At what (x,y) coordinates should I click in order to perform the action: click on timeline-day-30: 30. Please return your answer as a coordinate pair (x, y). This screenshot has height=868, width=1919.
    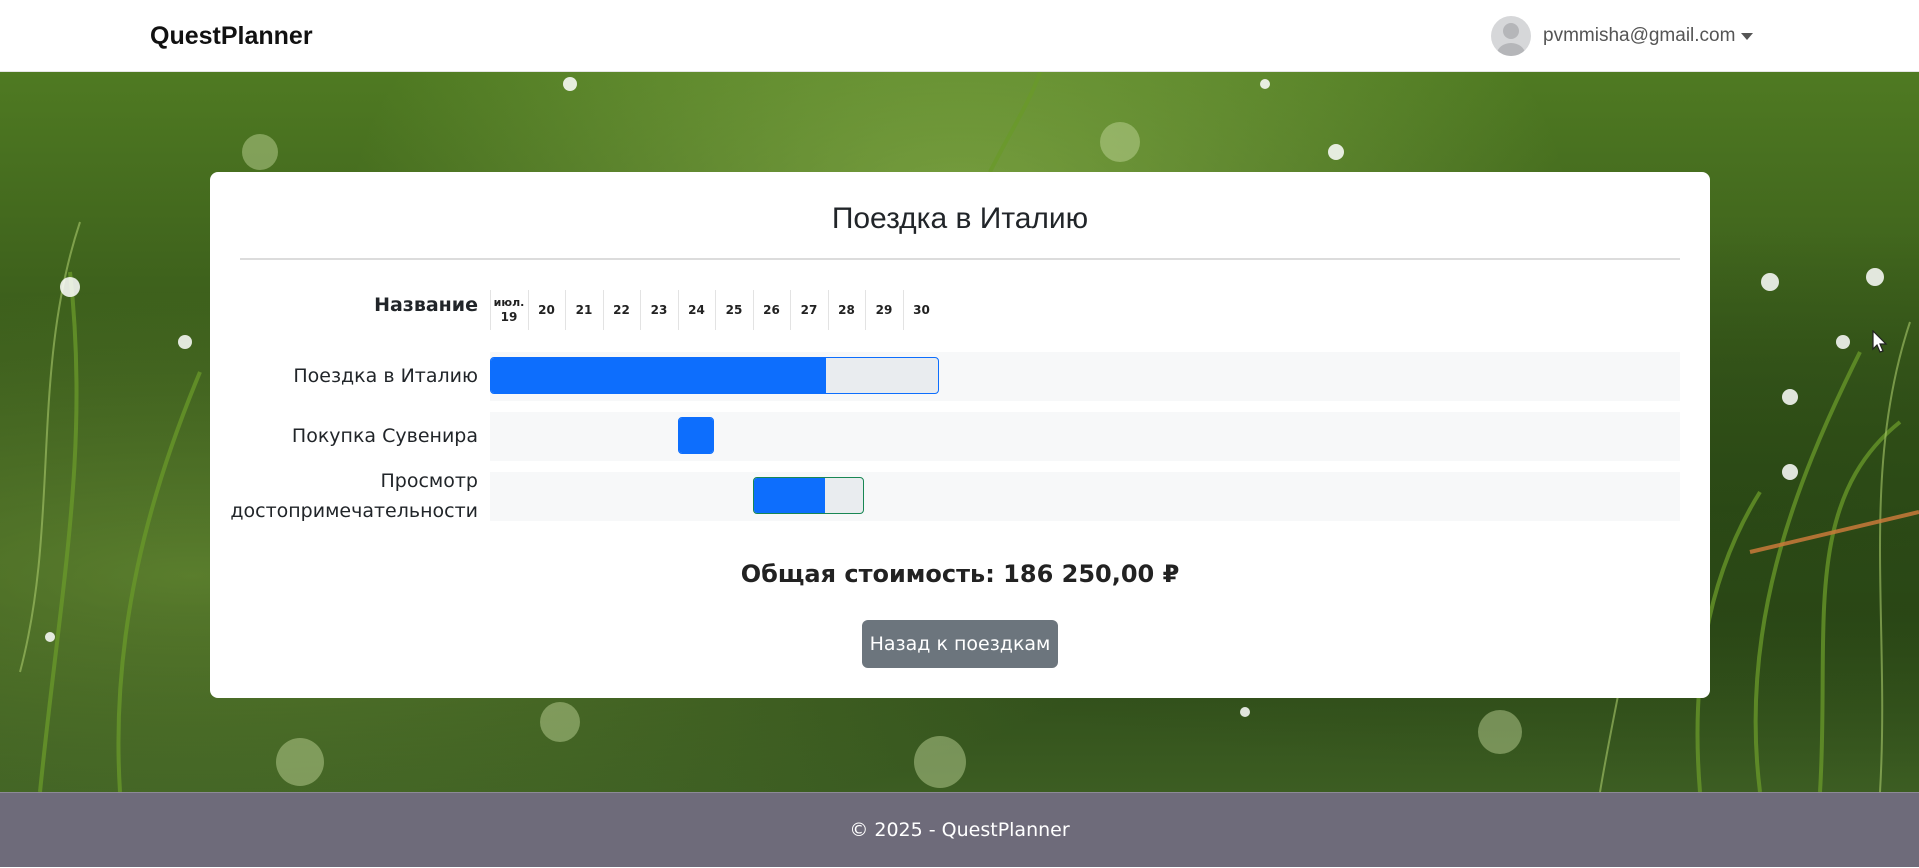
    Looking at the image, I should click on (921, 310).